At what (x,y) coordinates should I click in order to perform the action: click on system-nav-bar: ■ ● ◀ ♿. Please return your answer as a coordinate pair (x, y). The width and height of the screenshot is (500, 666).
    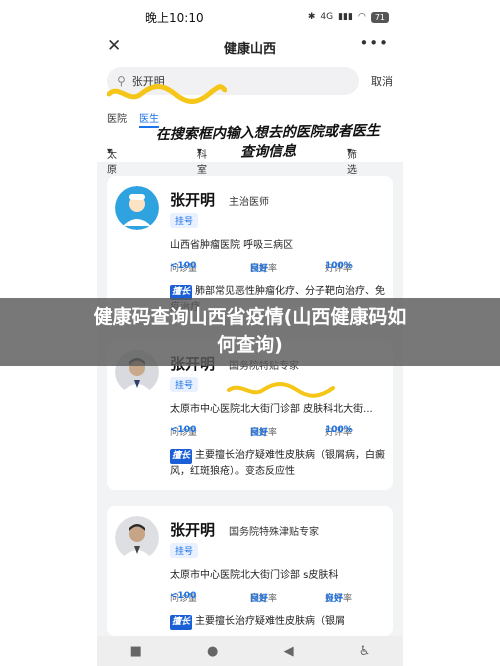
    Looking at the image, I should click on (250, 651).